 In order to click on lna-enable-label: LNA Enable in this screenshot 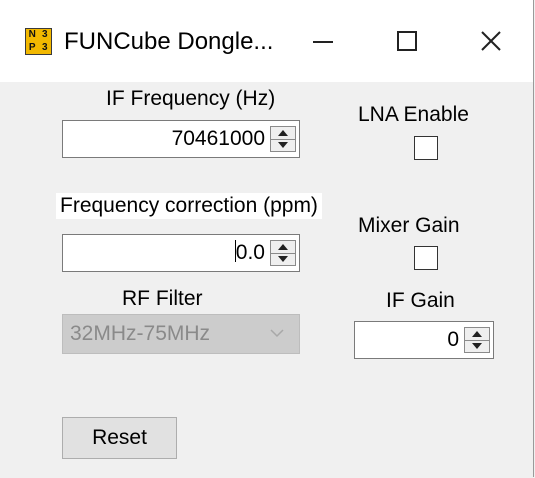, I will do `click(413, 114)`.